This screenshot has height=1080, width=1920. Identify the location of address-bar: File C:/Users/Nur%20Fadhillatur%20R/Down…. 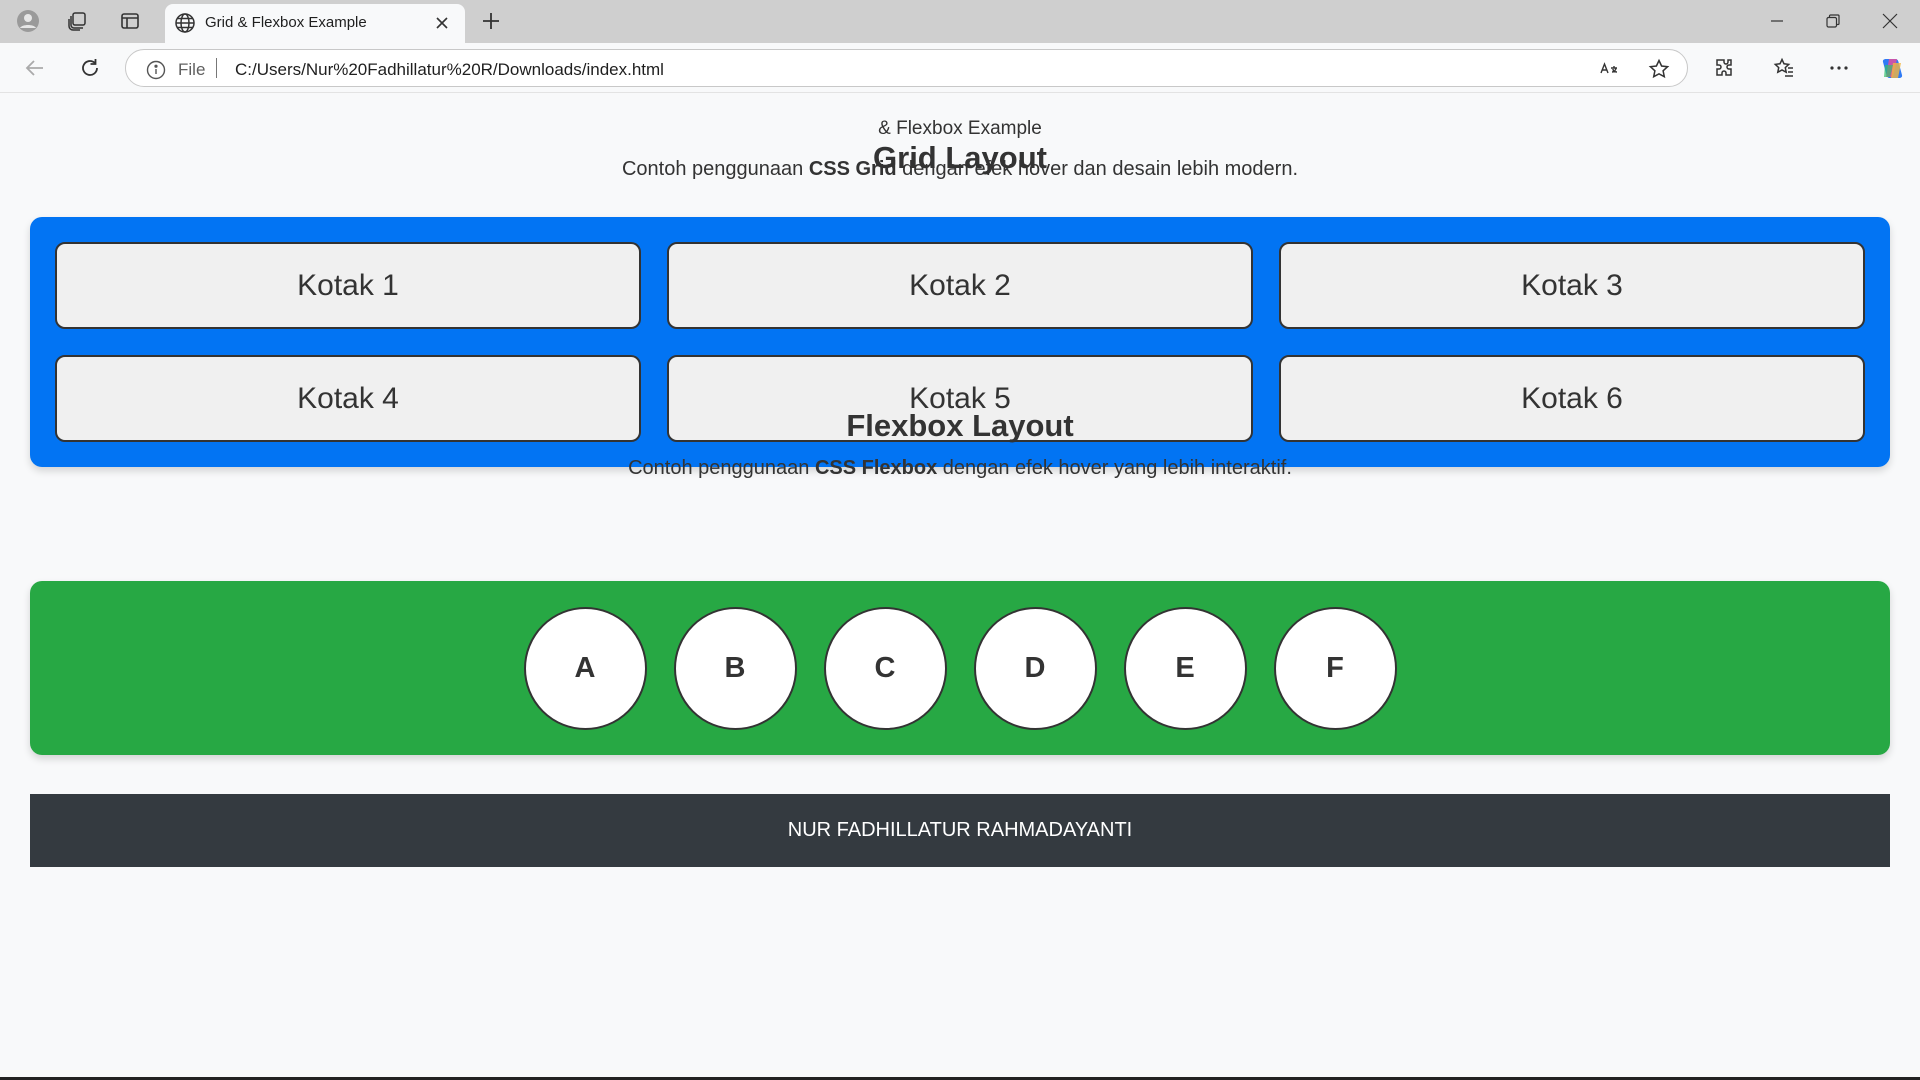
(906, 68).